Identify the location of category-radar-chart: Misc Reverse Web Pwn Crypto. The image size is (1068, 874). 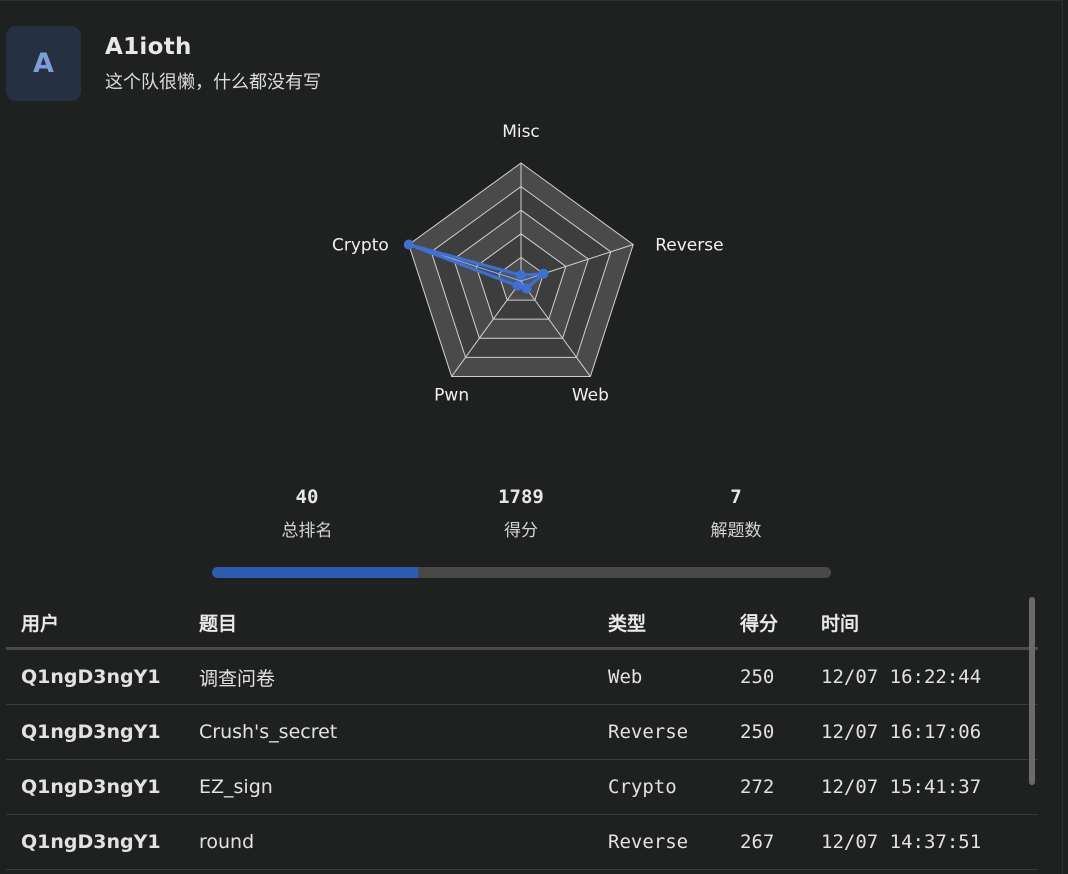
(528, 263).